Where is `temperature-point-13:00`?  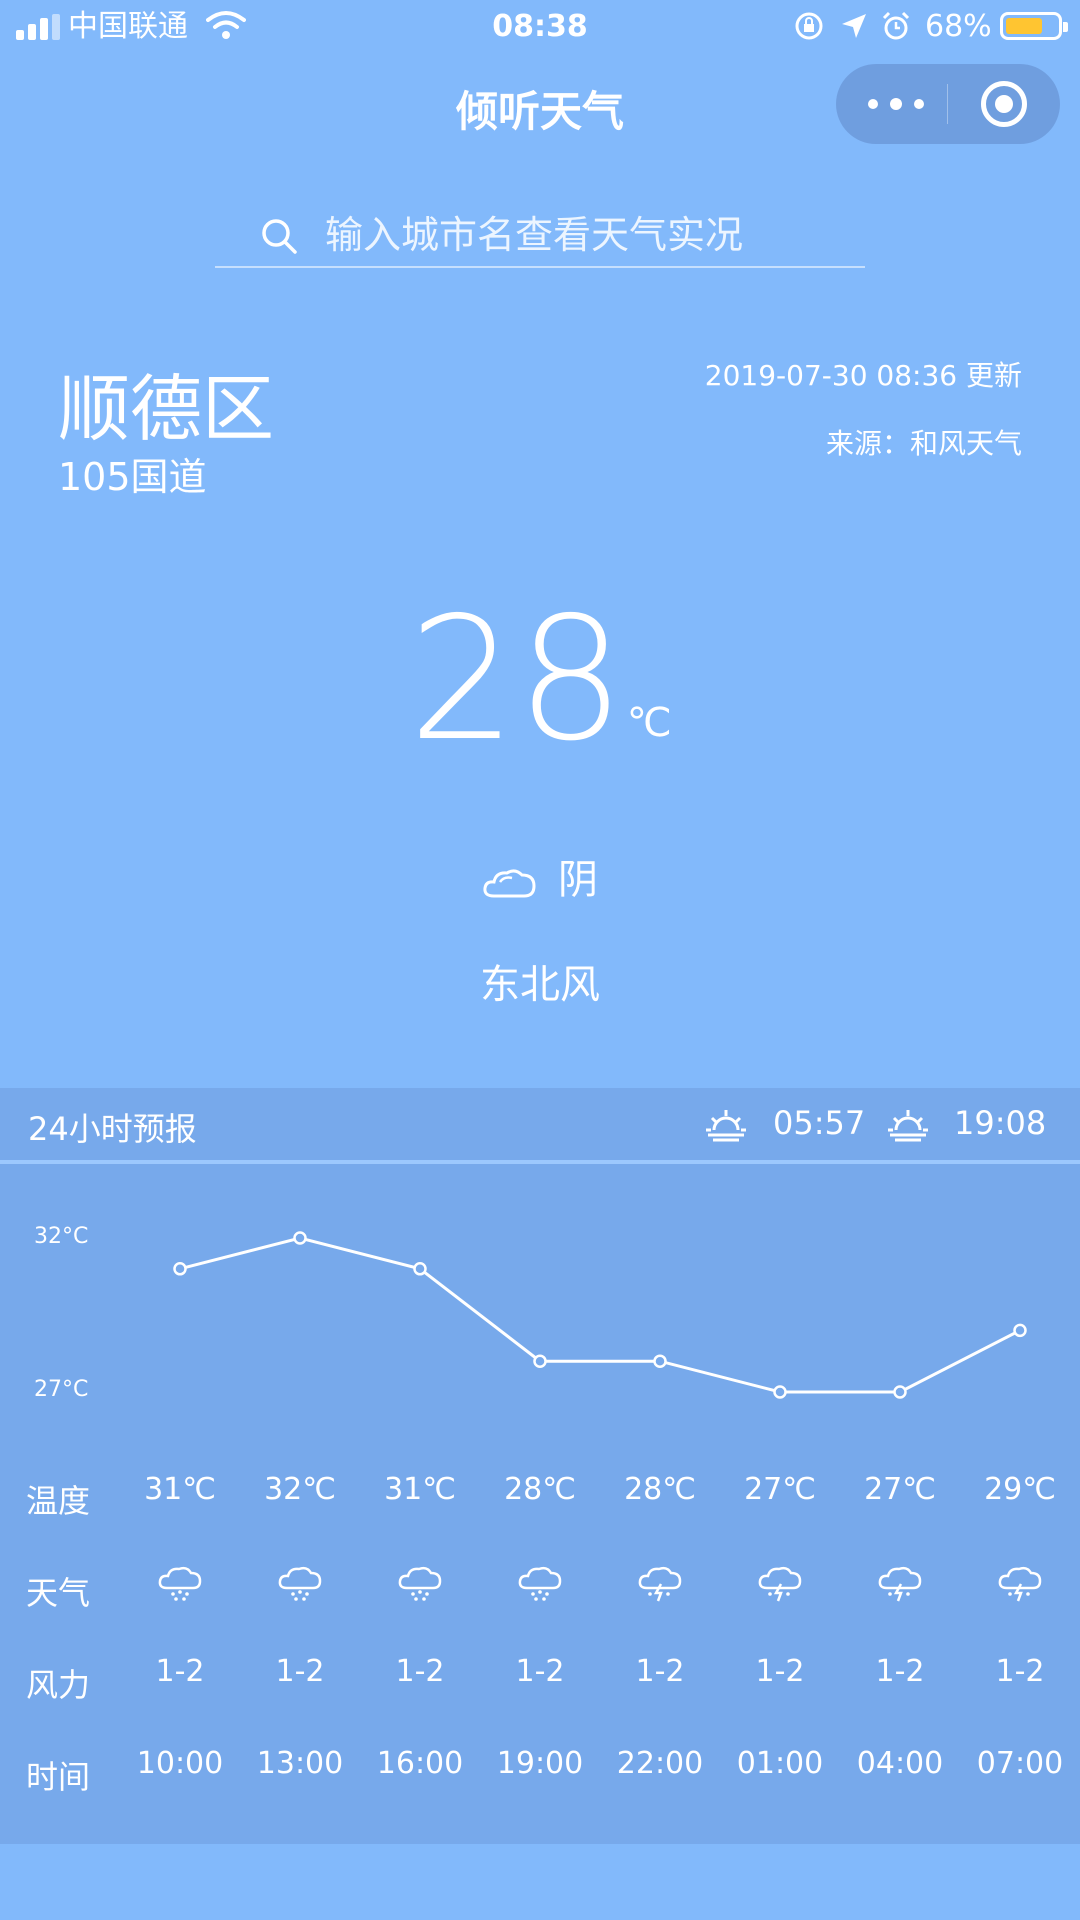
temperature-point-13:00 is located at coordinates (300, 1238).